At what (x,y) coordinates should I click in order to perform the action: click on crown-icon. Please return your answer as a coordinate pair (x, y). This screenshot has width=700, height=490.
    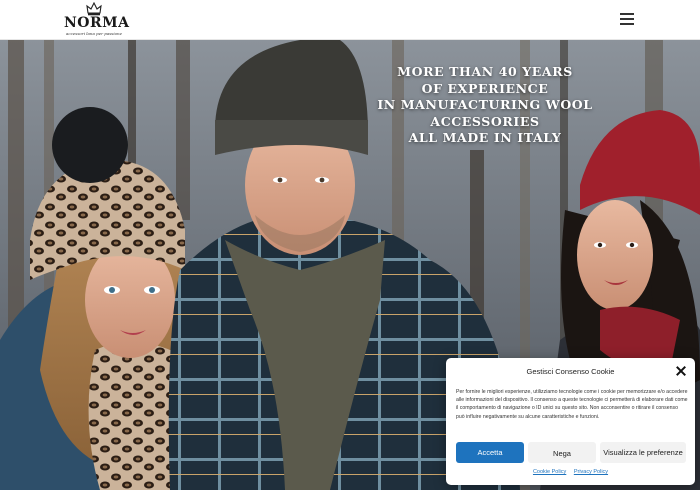
    Looking at the image, I should click on (94, 9).